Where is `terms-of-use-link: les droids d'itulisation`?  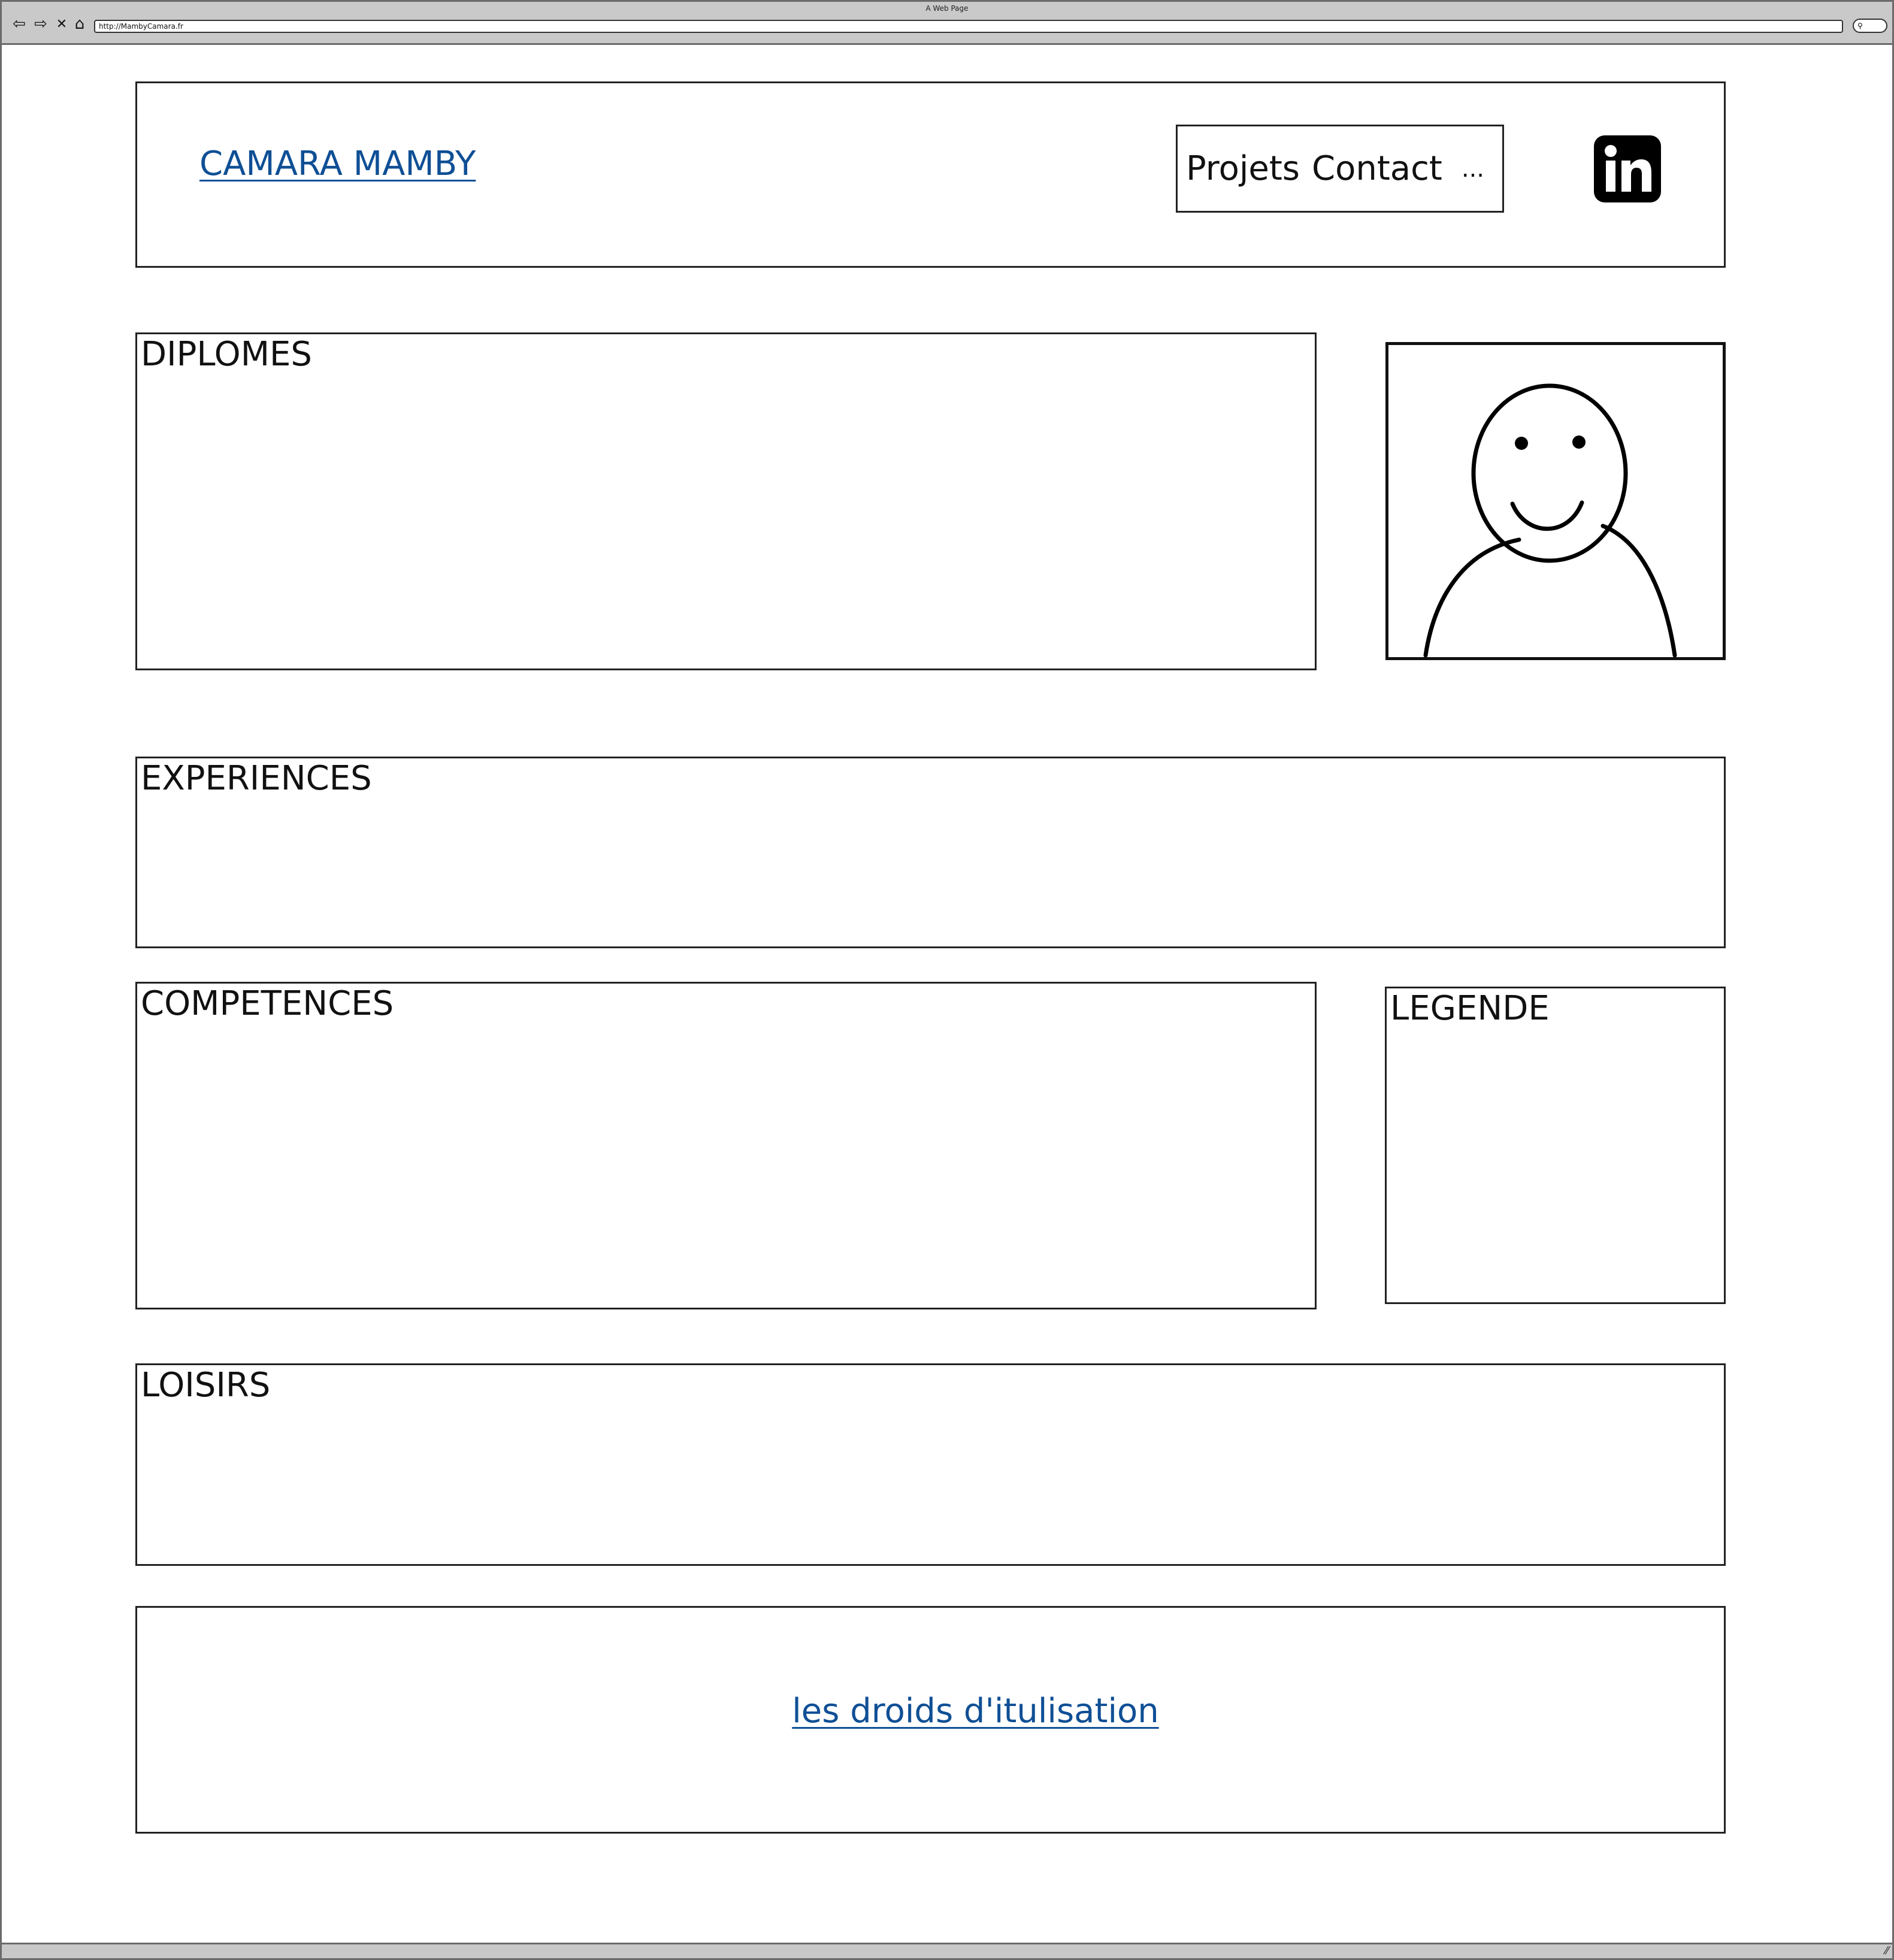 terms-of-use-link: les droids d'itulisation is located at coordinates (930, 1711).